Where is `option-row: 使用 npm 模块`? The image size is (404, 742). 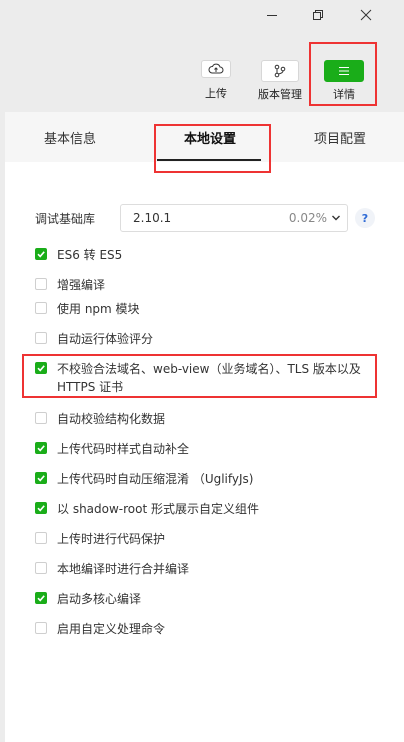 option-row: 使用 npm 模块 is located at coordinates (87, 309).